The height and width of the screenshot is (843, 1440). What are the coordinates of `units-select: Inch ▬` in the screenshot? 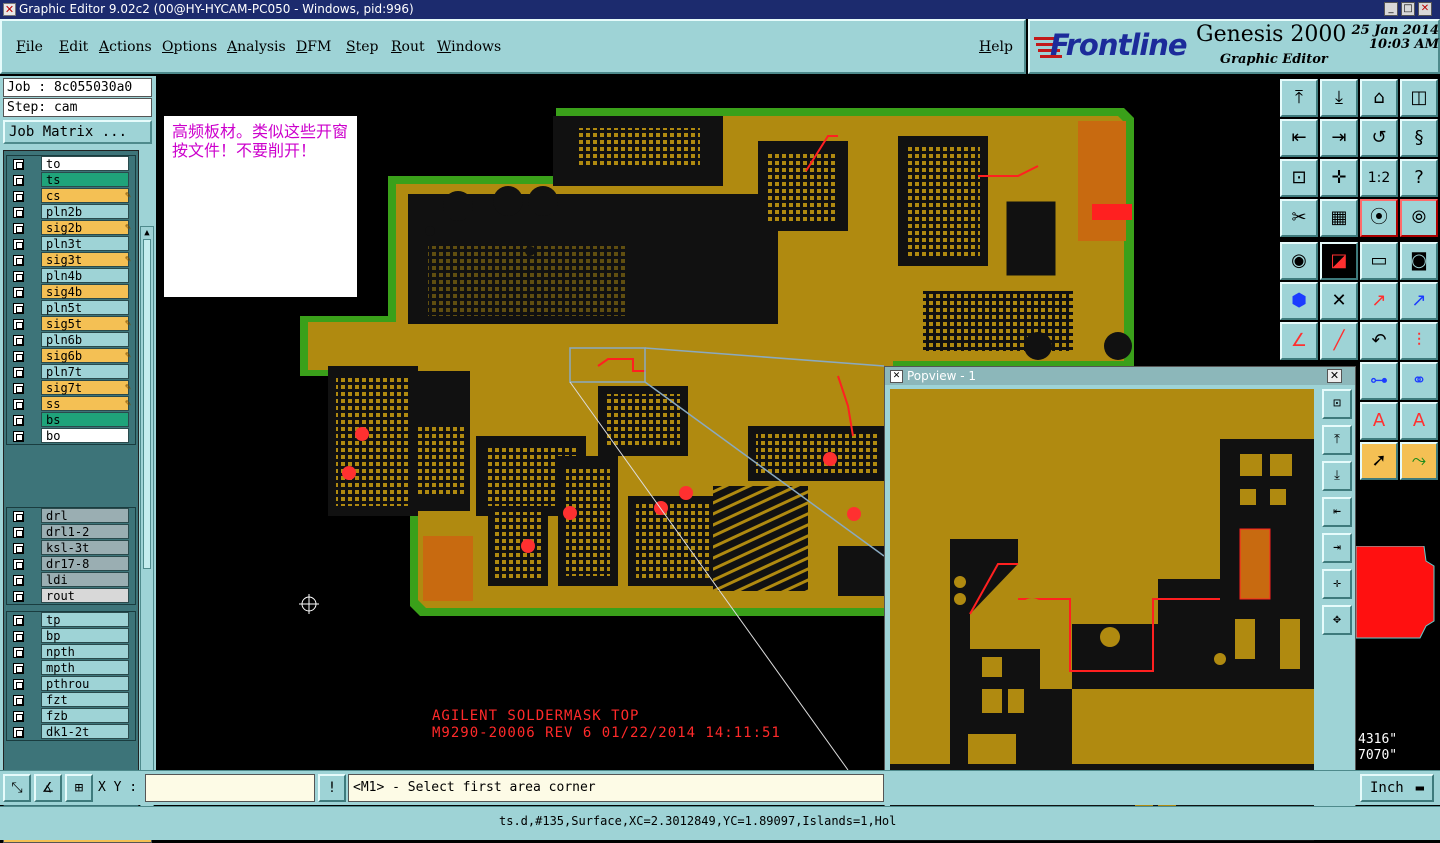 It's located at (1397, 788).